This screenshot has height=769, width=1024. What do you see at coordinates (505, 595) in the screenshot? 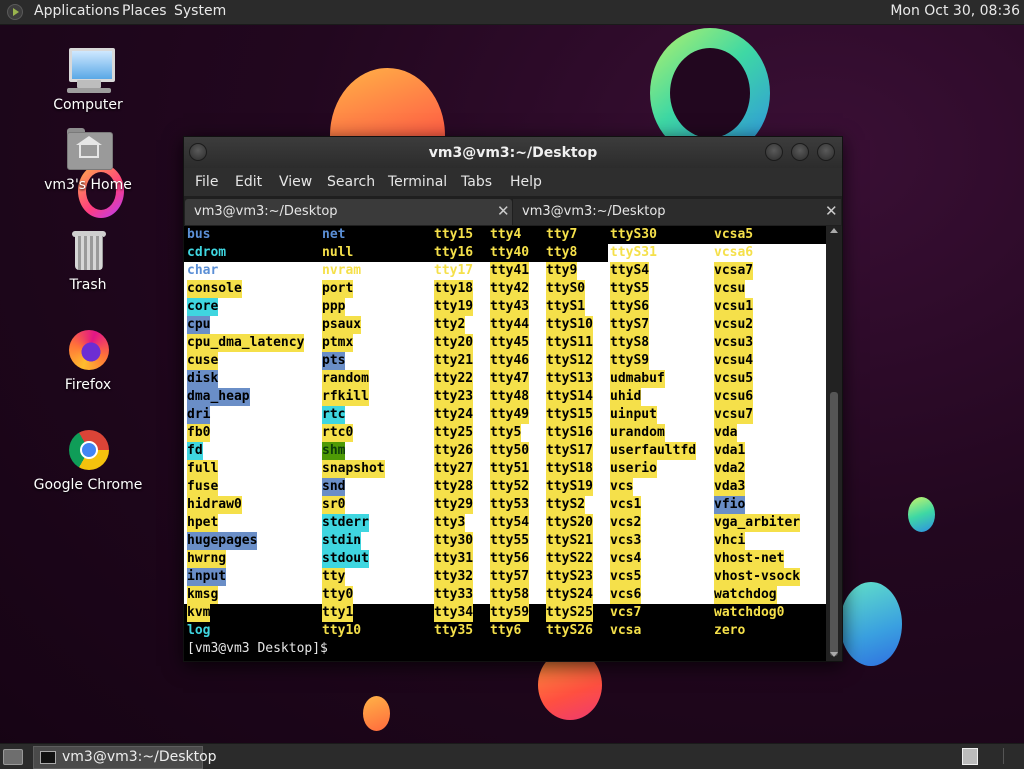
I see `ls-row: kmsg tty0 tty33 tty58 ttyS24 vcs6 watchdog` at bounding box center [505, 595].